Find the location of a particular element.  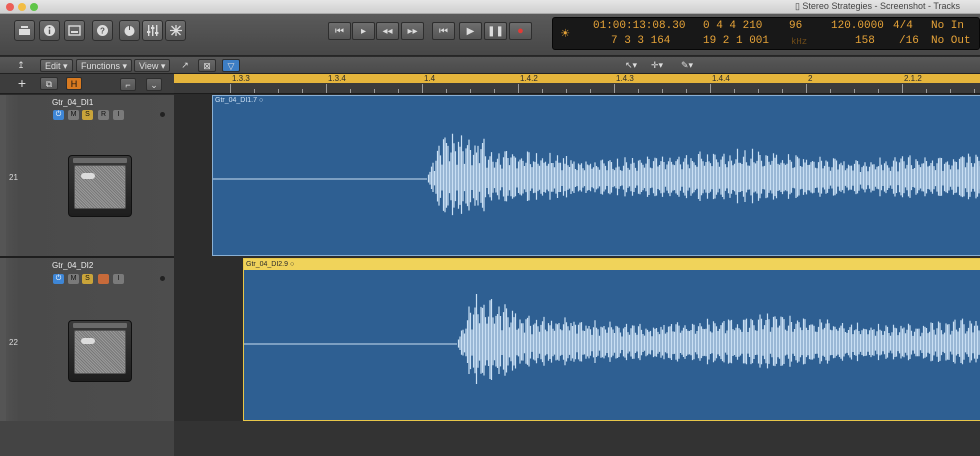

lcd-bars: 0 4 4 210 is located at coordinates (733, 26).